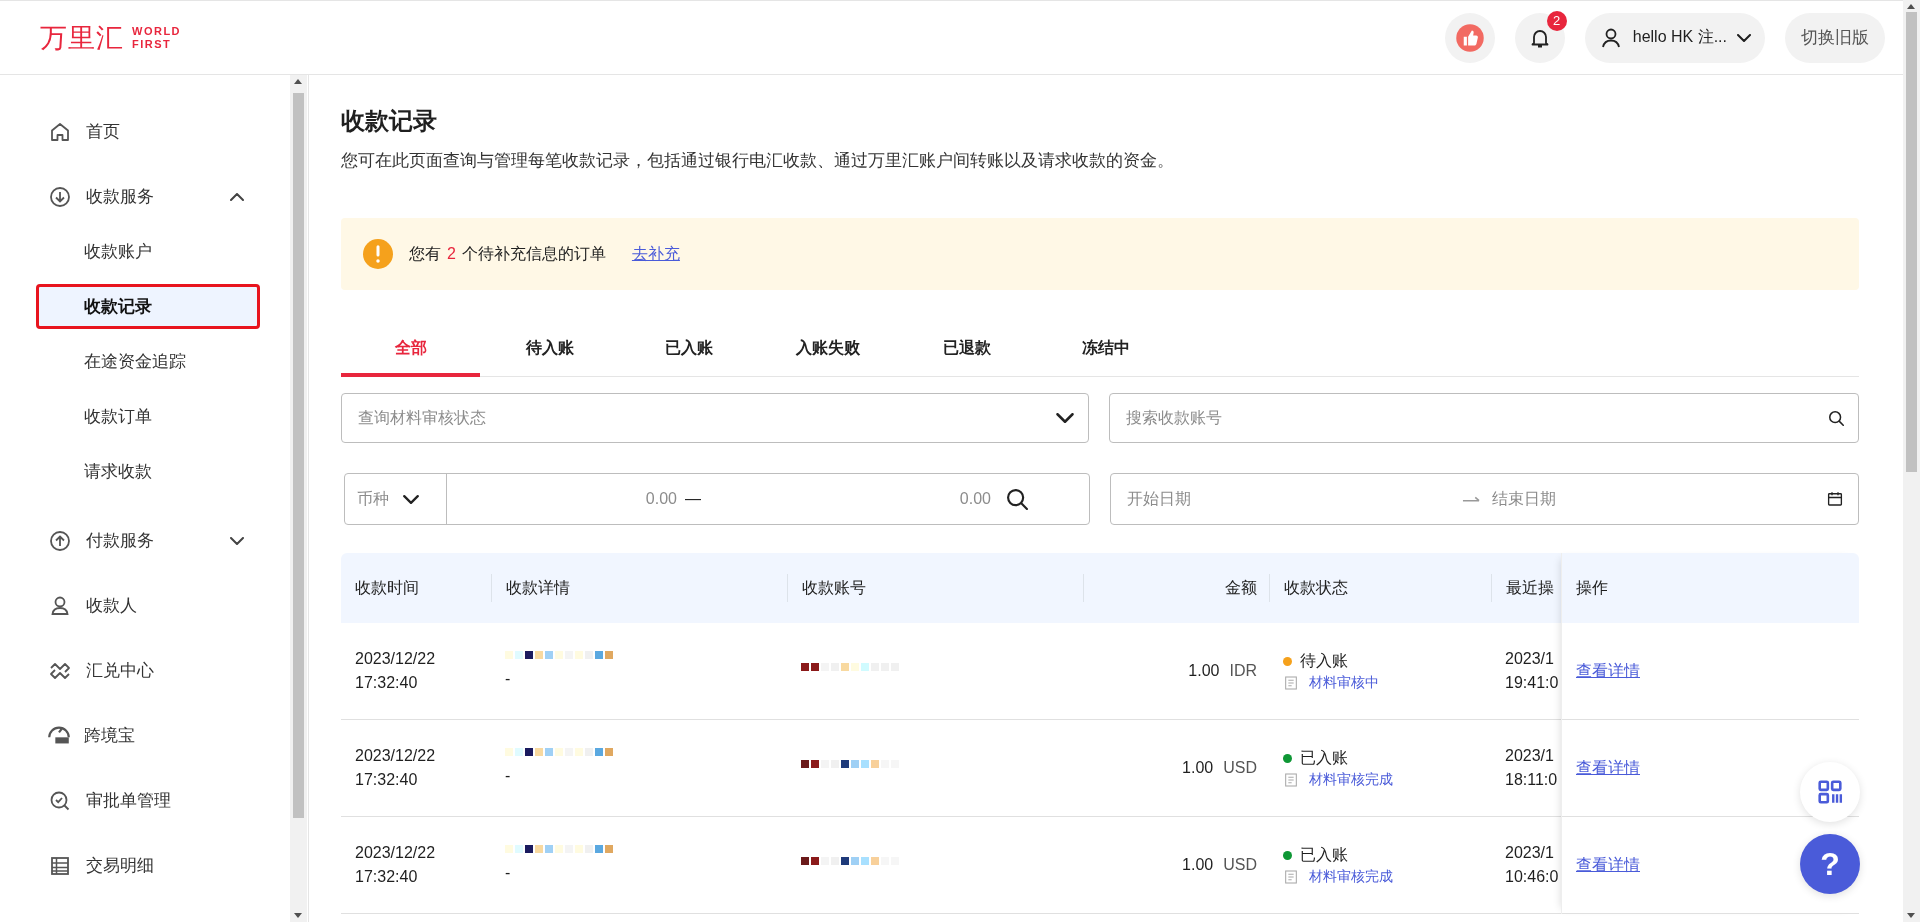 The height and width of the screenshot is (922, 1920). I want to click on arrow-right-icon, so click(1470, 499).